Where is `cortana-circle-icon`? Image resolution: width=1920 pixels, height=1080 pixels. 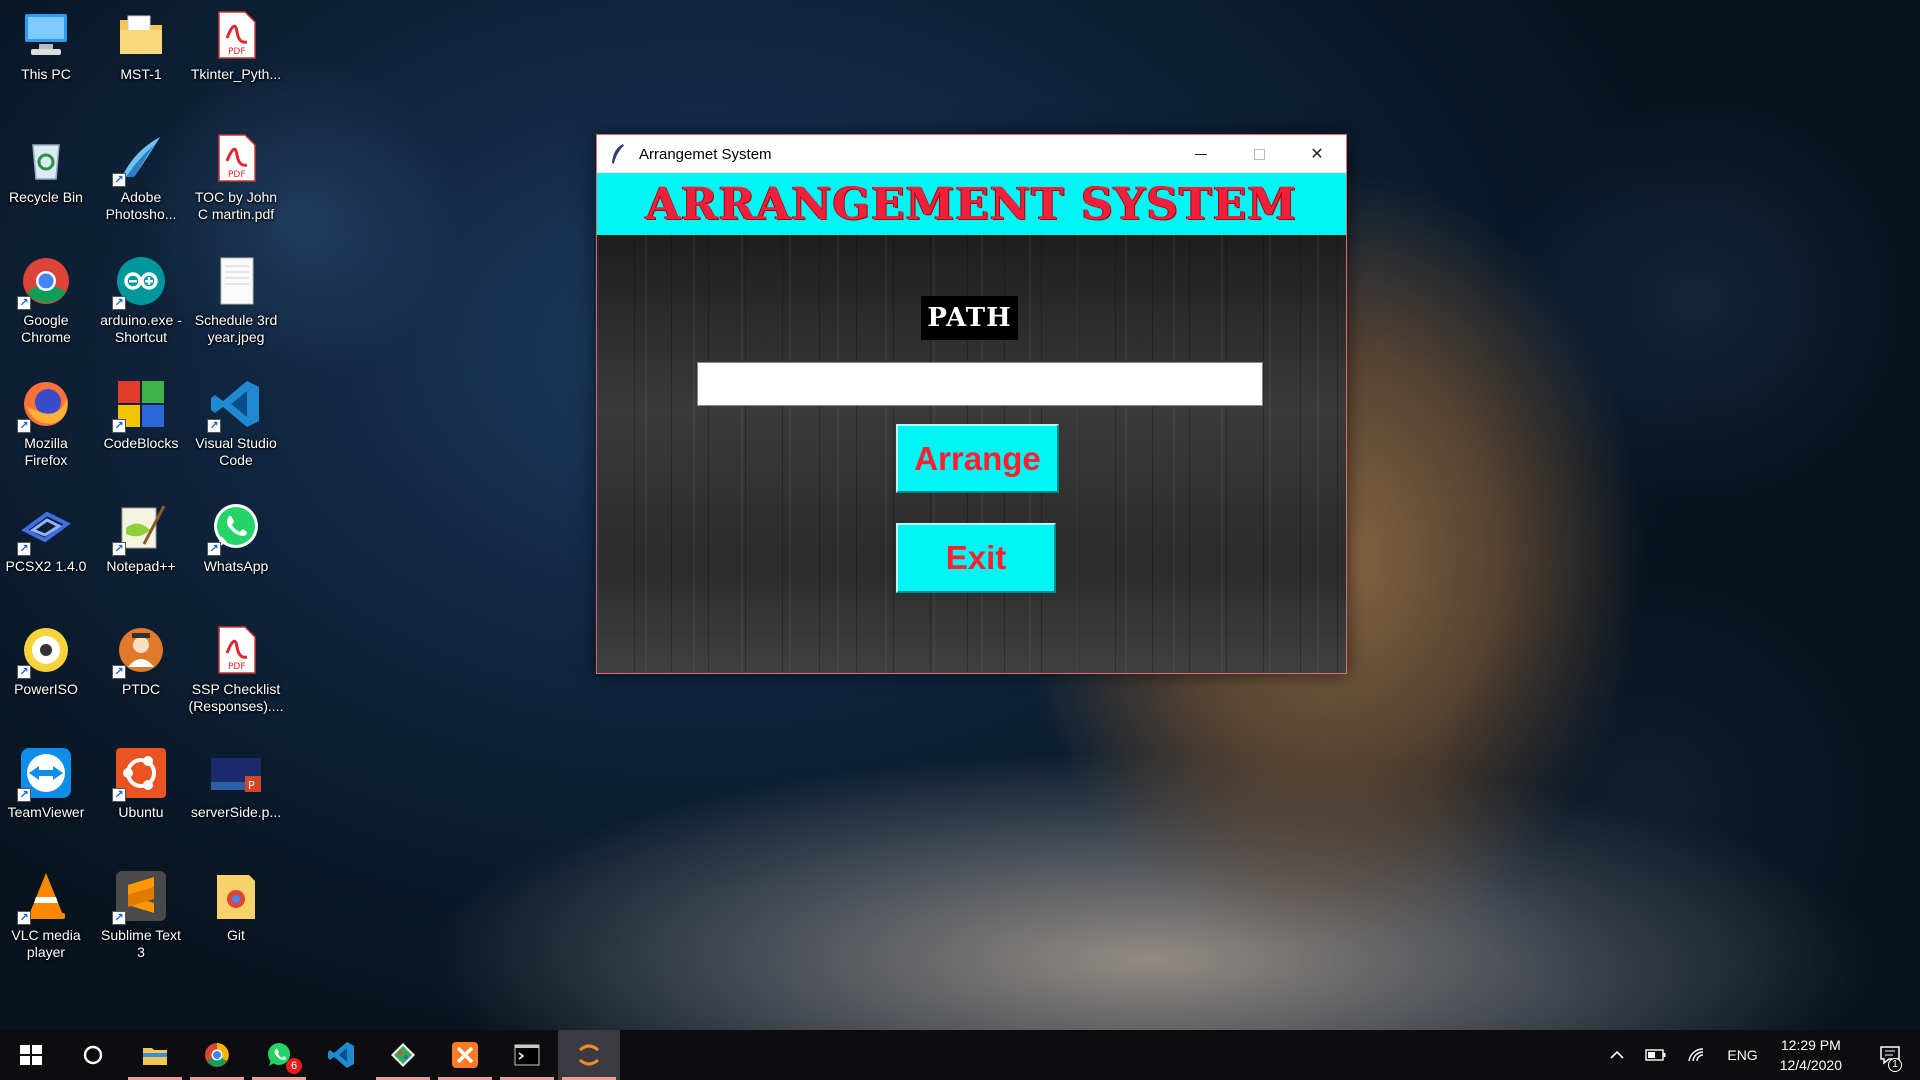
cortana-circle-icon is located at coordinates (93, 1055).